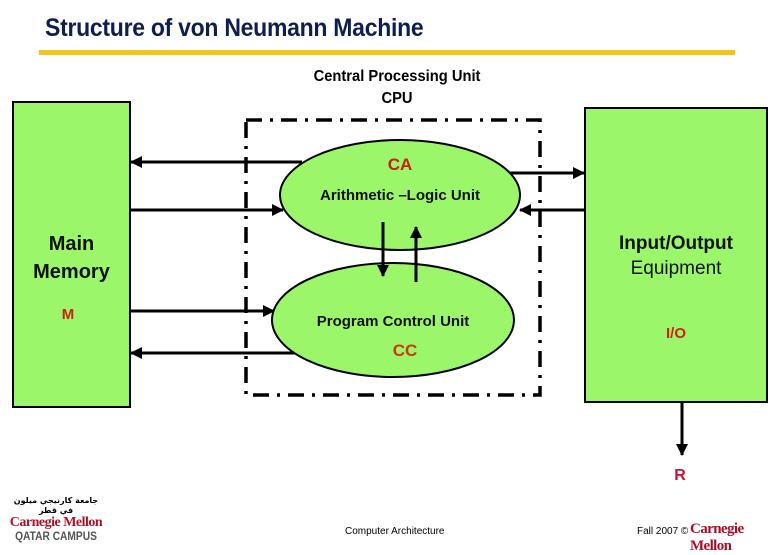  I want to click on main-memory-title: Main Memory, so click(71, 258).